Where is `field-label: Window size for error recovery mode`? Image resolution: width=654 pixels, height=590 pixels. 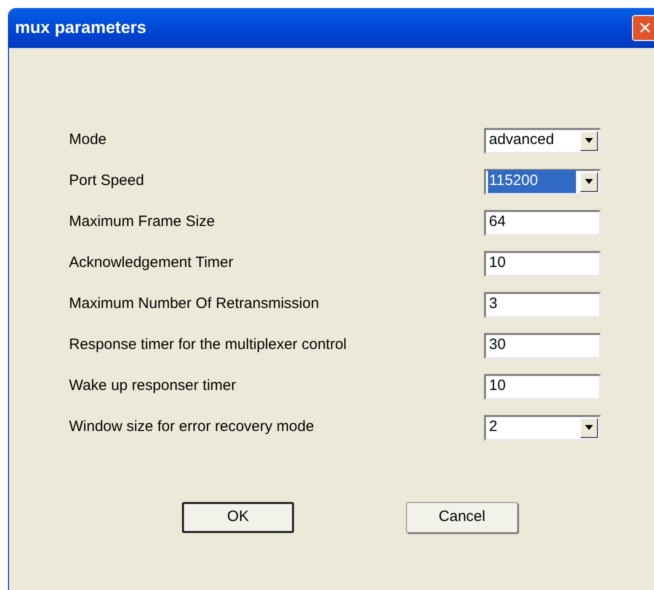 field-label: Window size for error recovery mode is located at coordinates (191, 427).